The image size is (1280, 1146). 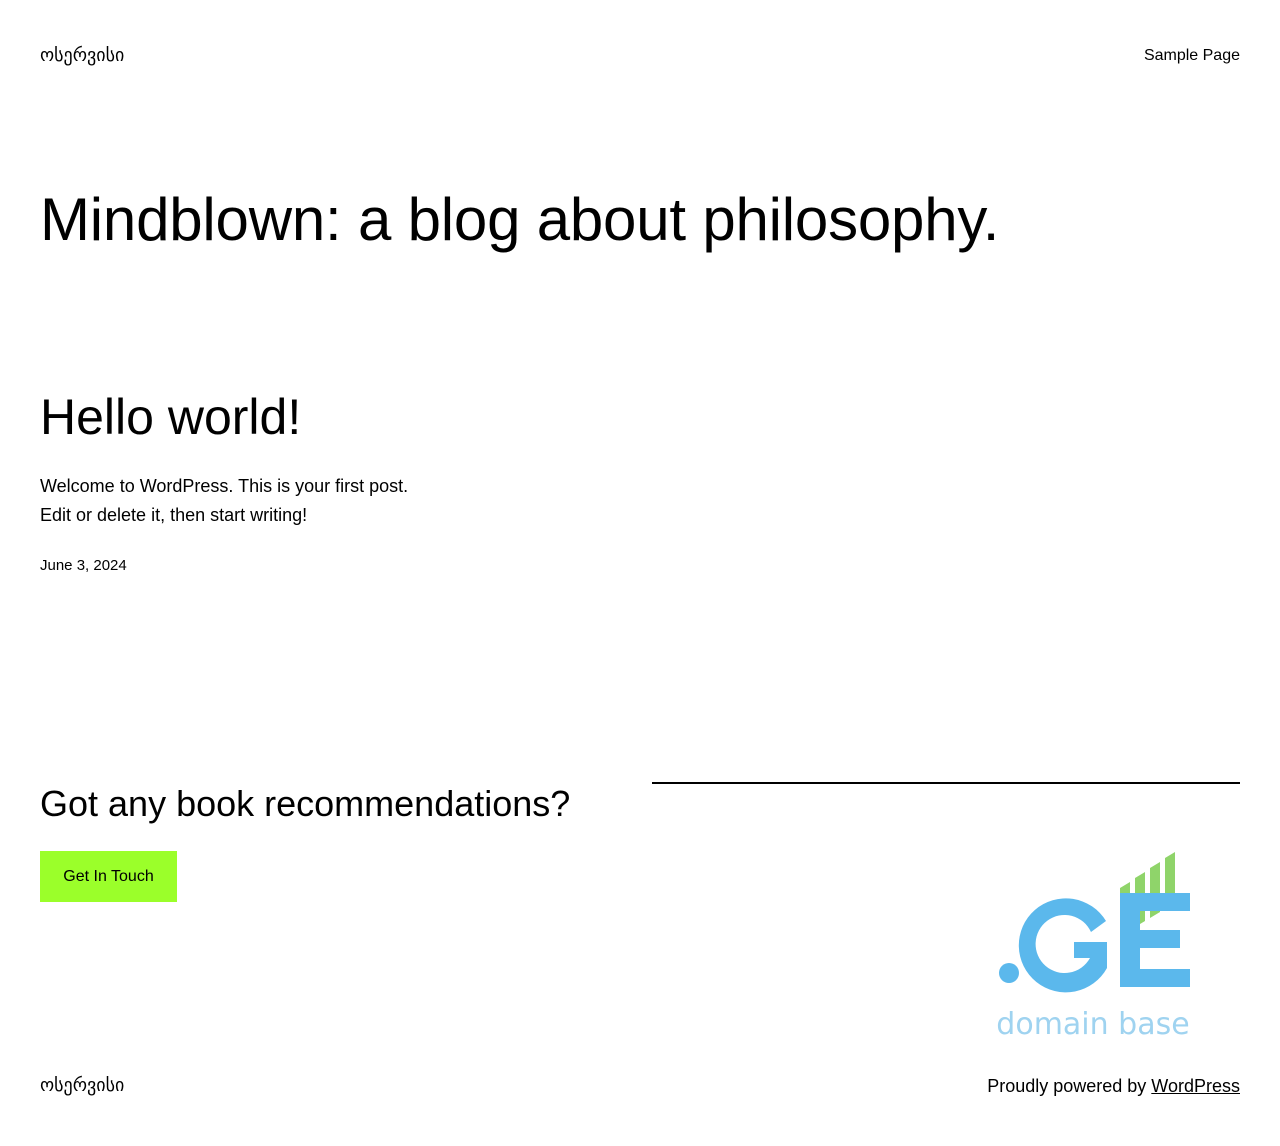 I want to click on post-title: Hello world!, so click(x=170, y=417).